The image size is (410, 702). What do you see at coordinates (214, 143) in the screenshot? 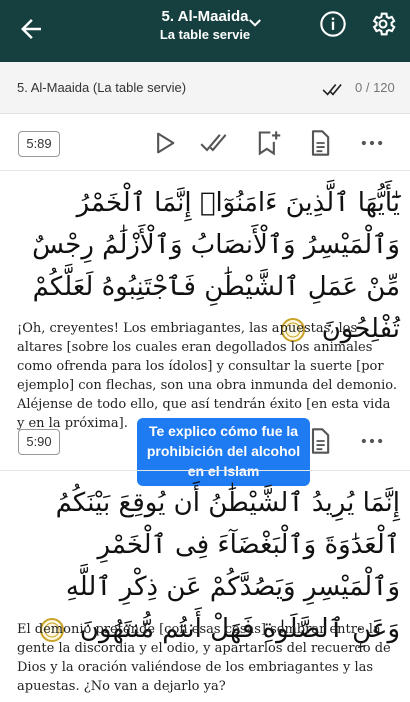
I see `tafsir-icon` at bounding box center [214, 143].